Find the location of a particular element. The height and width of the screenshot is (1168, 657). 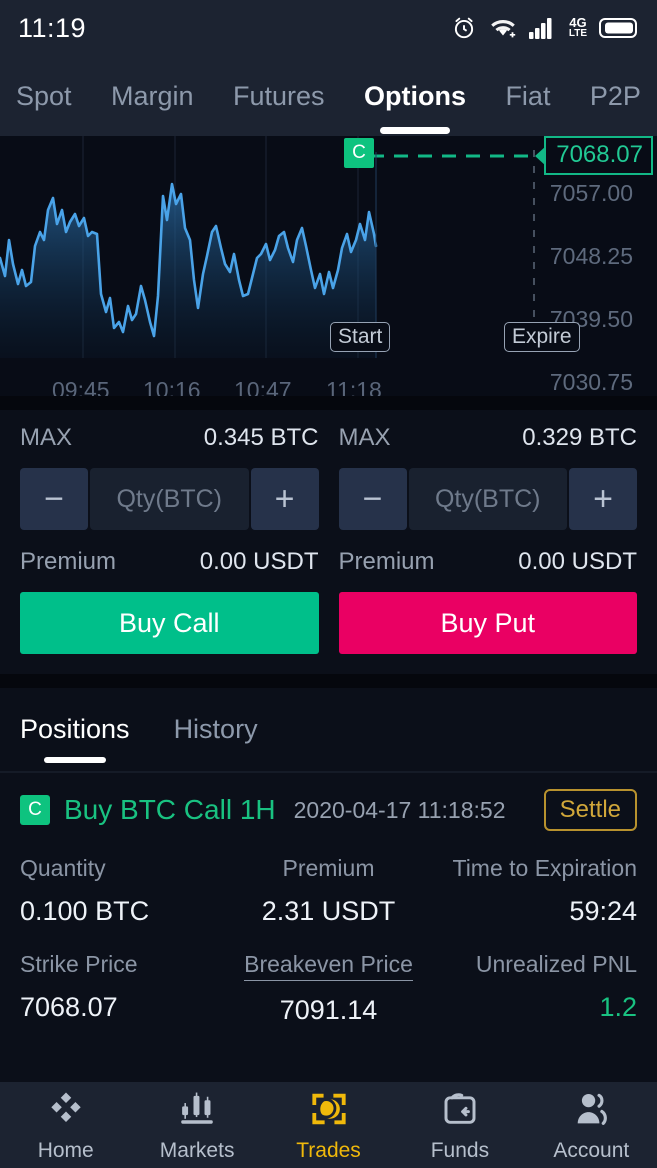

current-price-flag: 7068.07 is located at coordinates (598, 155).